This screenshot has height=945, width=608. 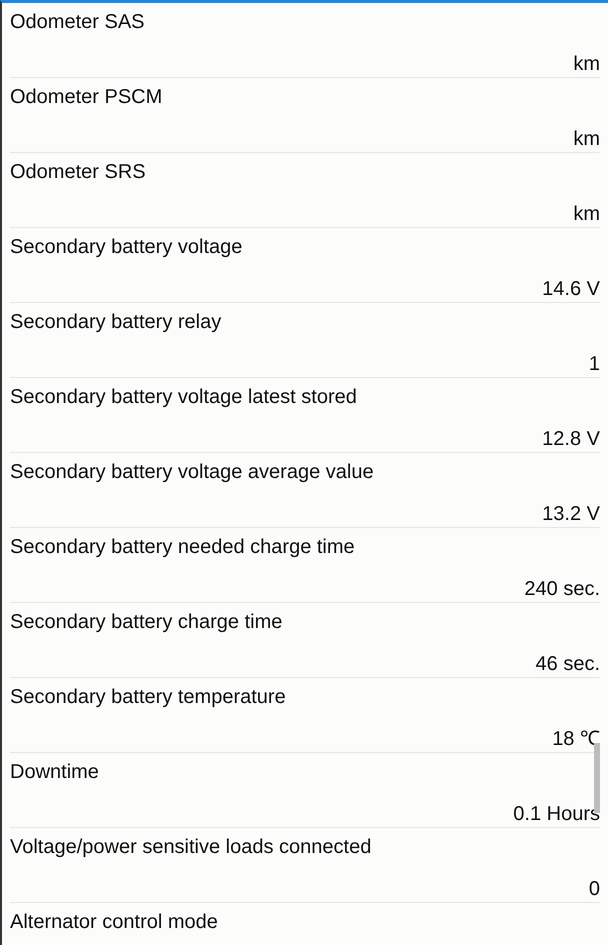 I want to click on parameter-label: Secondary battery charge time, so click(x=147, y=622).